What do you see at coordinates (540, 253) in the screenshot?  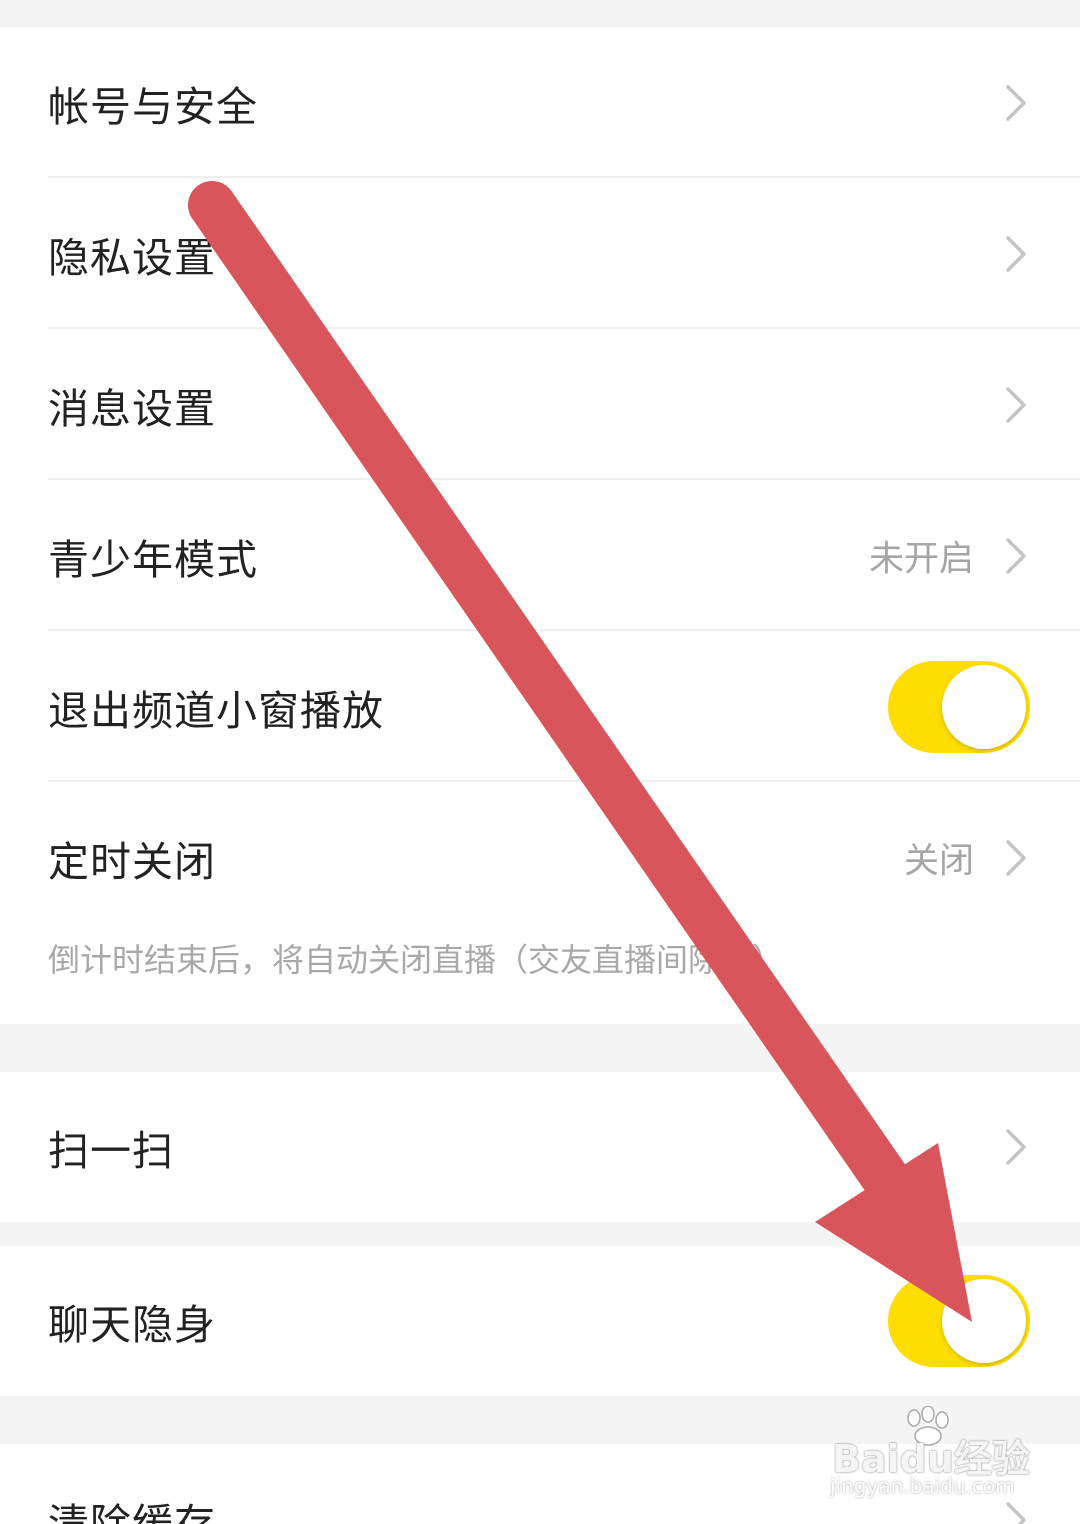 I see `row-privacy: 隐私设置` at bounding box center [540, 253].